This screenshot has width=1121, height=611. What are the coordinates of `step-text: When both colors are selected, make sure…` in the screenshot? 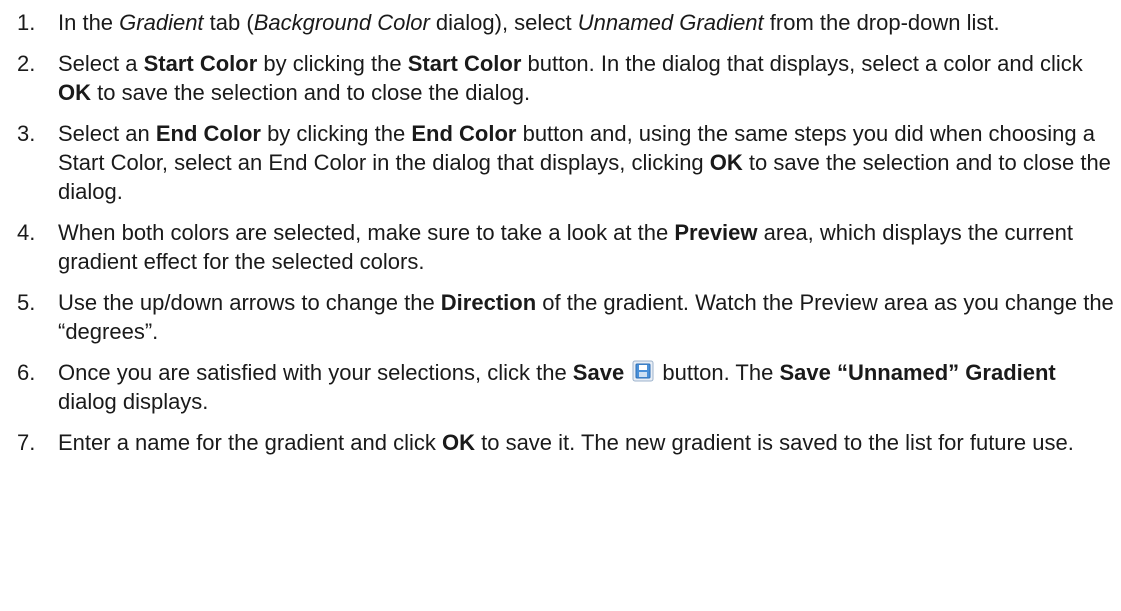 It's located at (366, 232).